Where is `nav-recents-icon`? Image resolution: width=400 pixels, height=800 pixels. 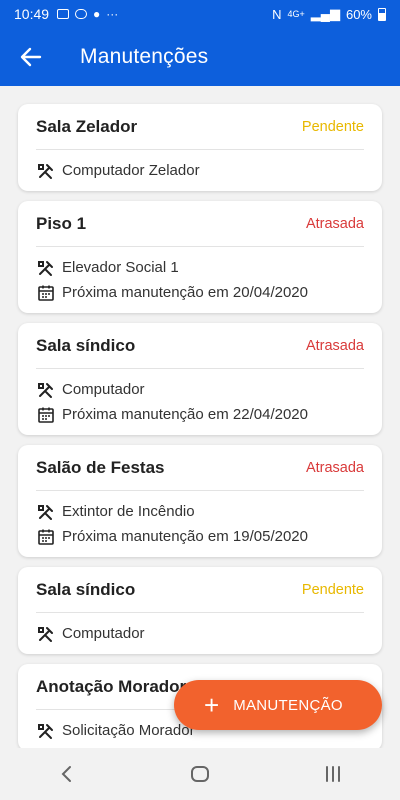
nav-recents-icon is located at coordinates (333, 774).